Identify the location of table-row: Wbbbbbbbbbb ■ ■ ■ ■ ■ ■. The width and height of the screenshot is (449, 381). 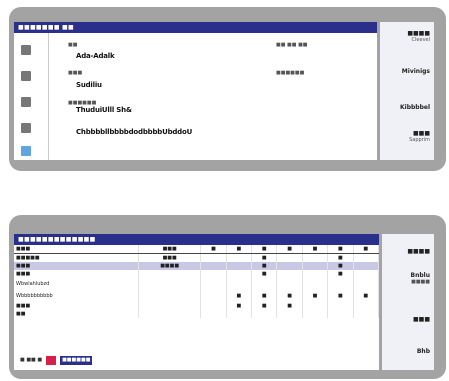
(197, 296).